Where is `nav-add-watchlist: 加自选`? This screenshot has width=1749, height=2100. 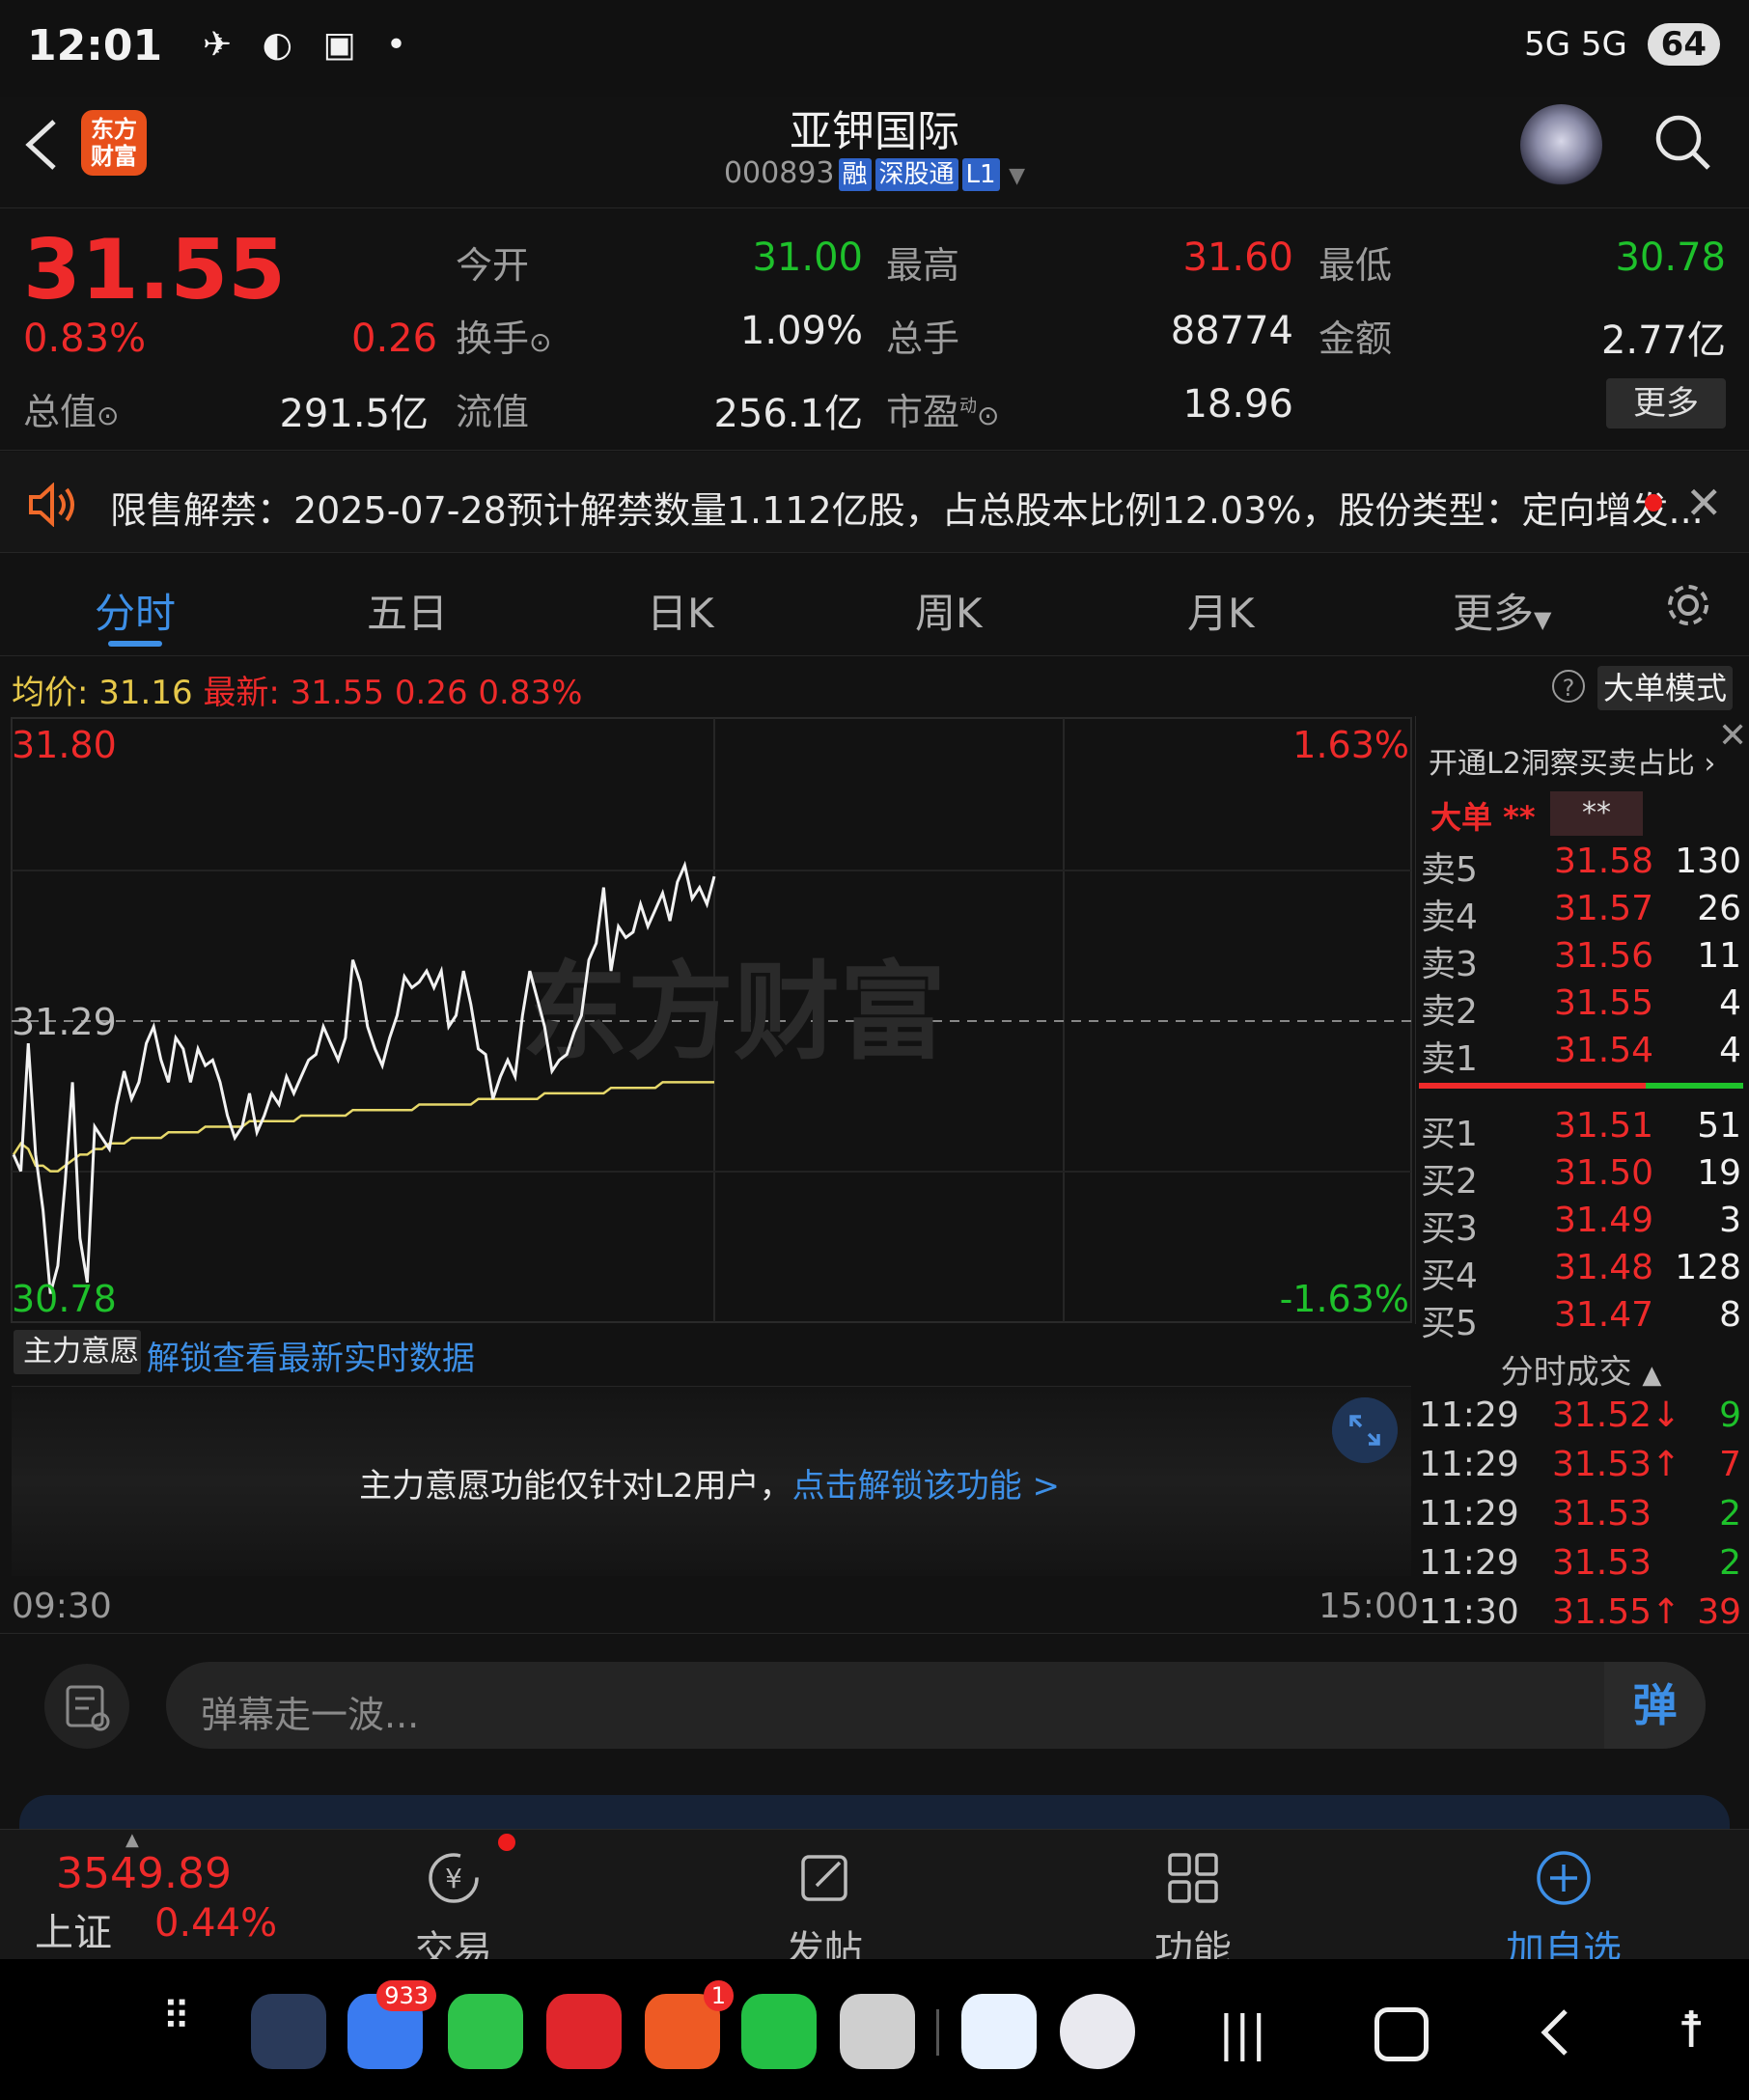 nav-add-watchlist: 加自选 is located at coordinates (1564, 1904).